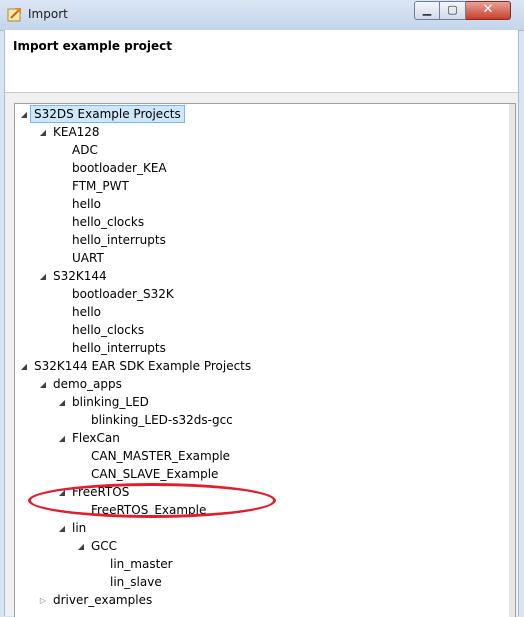 Image resolution: width=524 pixels, height=617 pixels. I want to click on tree-item-label: FTM_PWT, so click(100, 186).